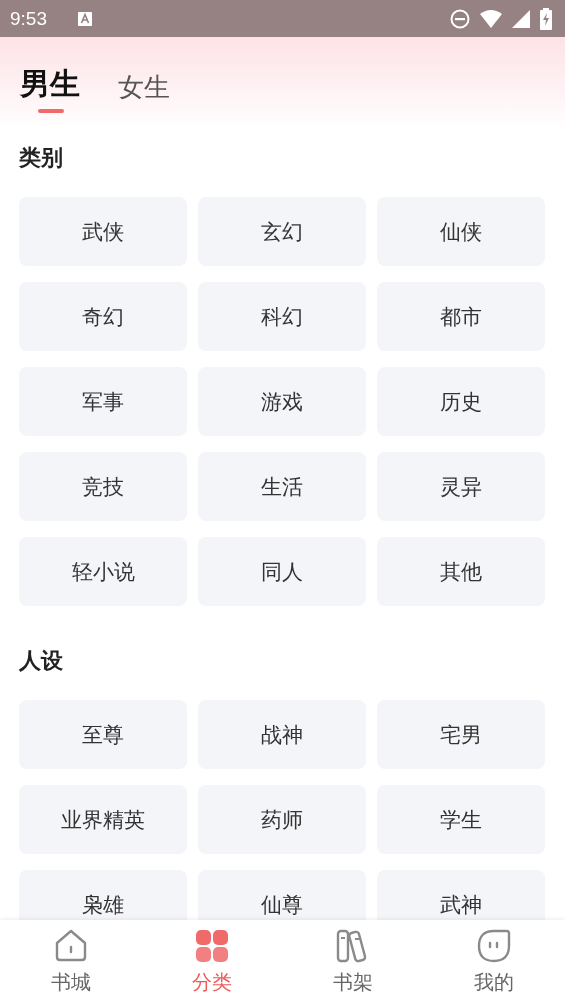 This screenshot has width=565, height=1004. Describe the element at coordinates (546, 18) in the screenshot. I see `battery-icon` at that location.